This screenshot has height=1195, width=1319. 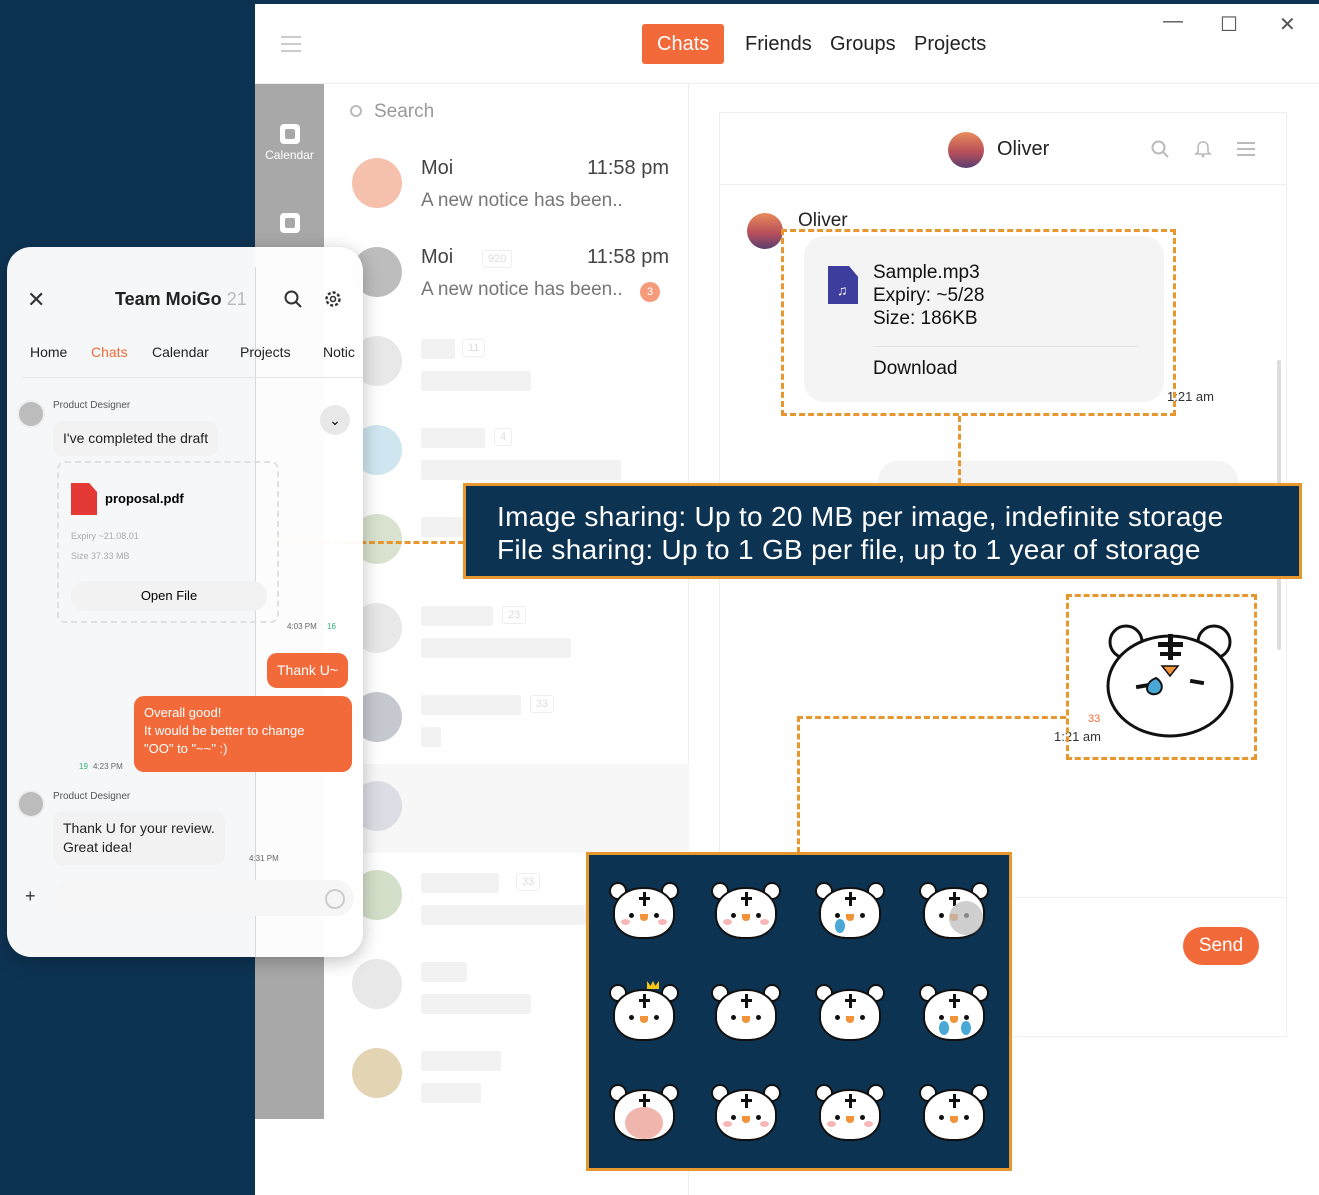 What do you see at coordinates (954, 1113) in the screenshot?
I see `sticker-bear-plain` at bounding box center [954, 1113].